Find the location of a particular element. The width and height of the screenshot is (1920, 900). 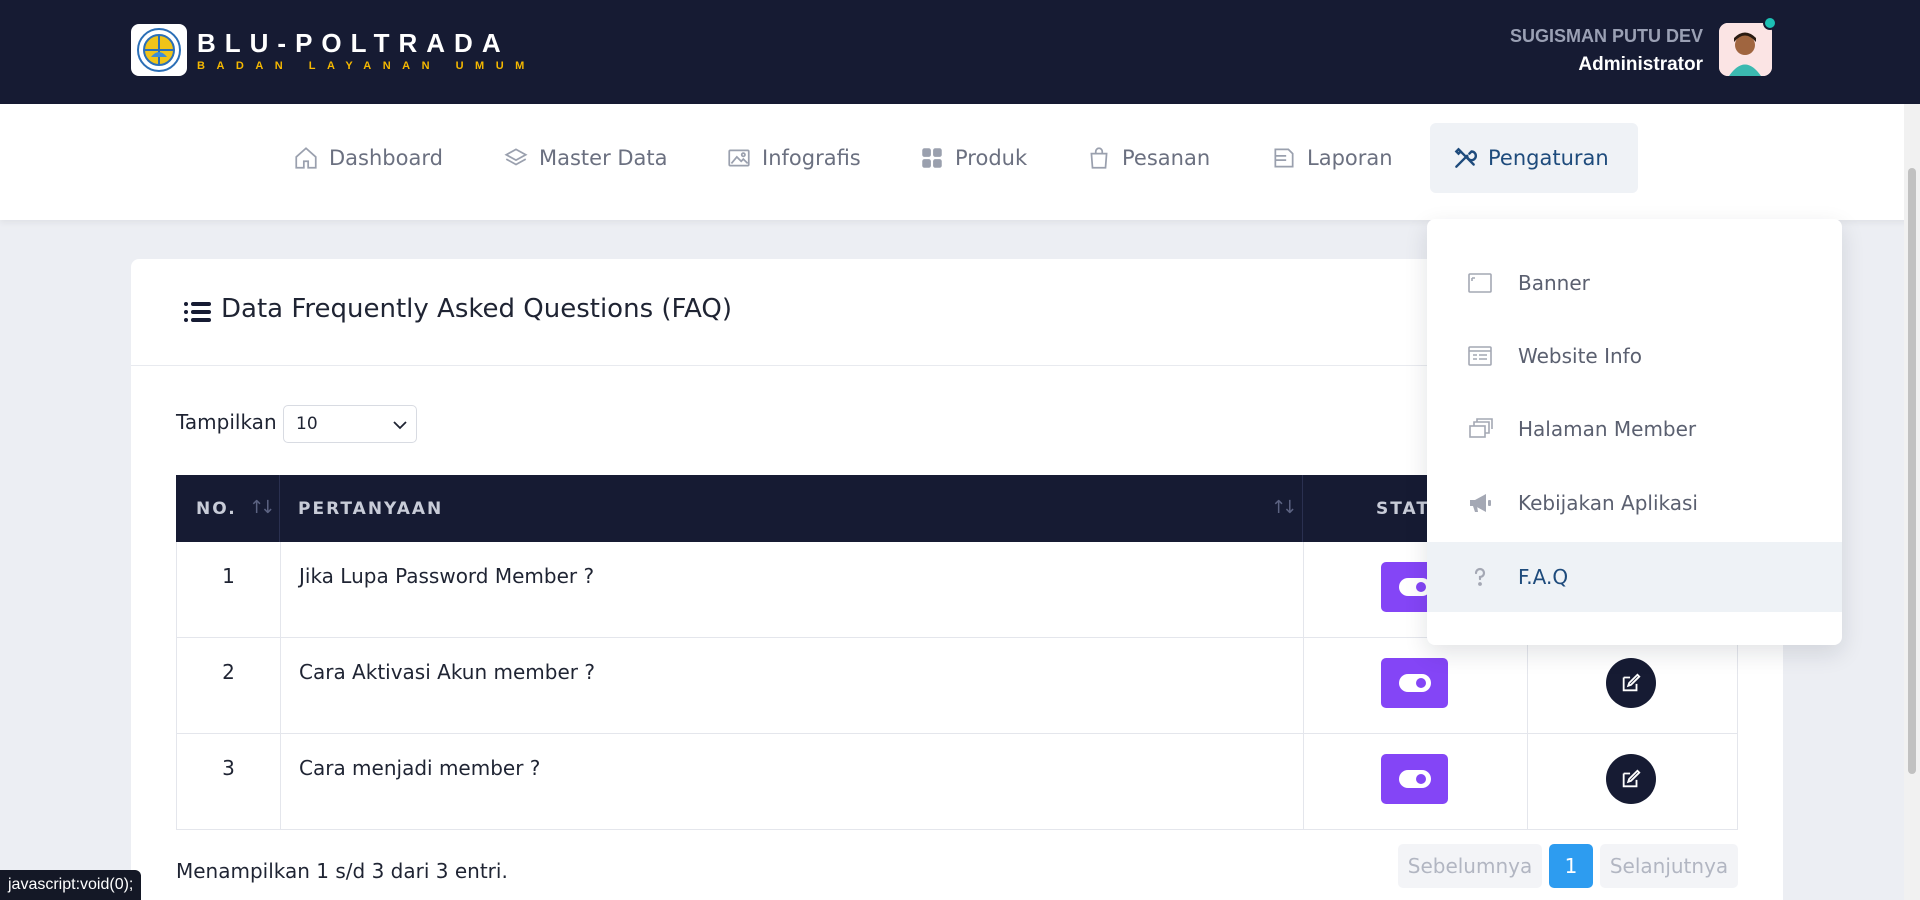

row-number: 1 is located at coordinates (228, 576).